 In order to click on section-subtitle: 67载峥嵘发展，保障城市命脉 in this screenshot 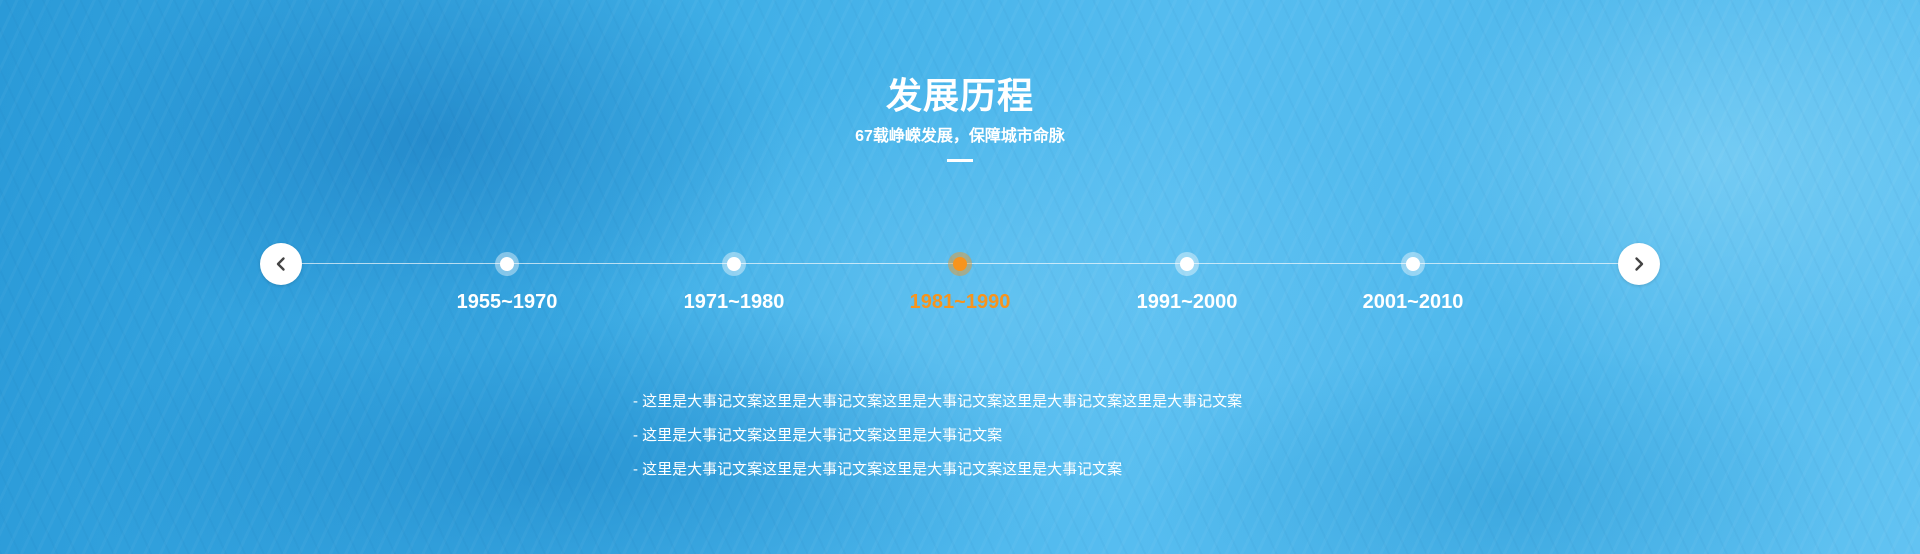, I will do `click(960, 136)`.